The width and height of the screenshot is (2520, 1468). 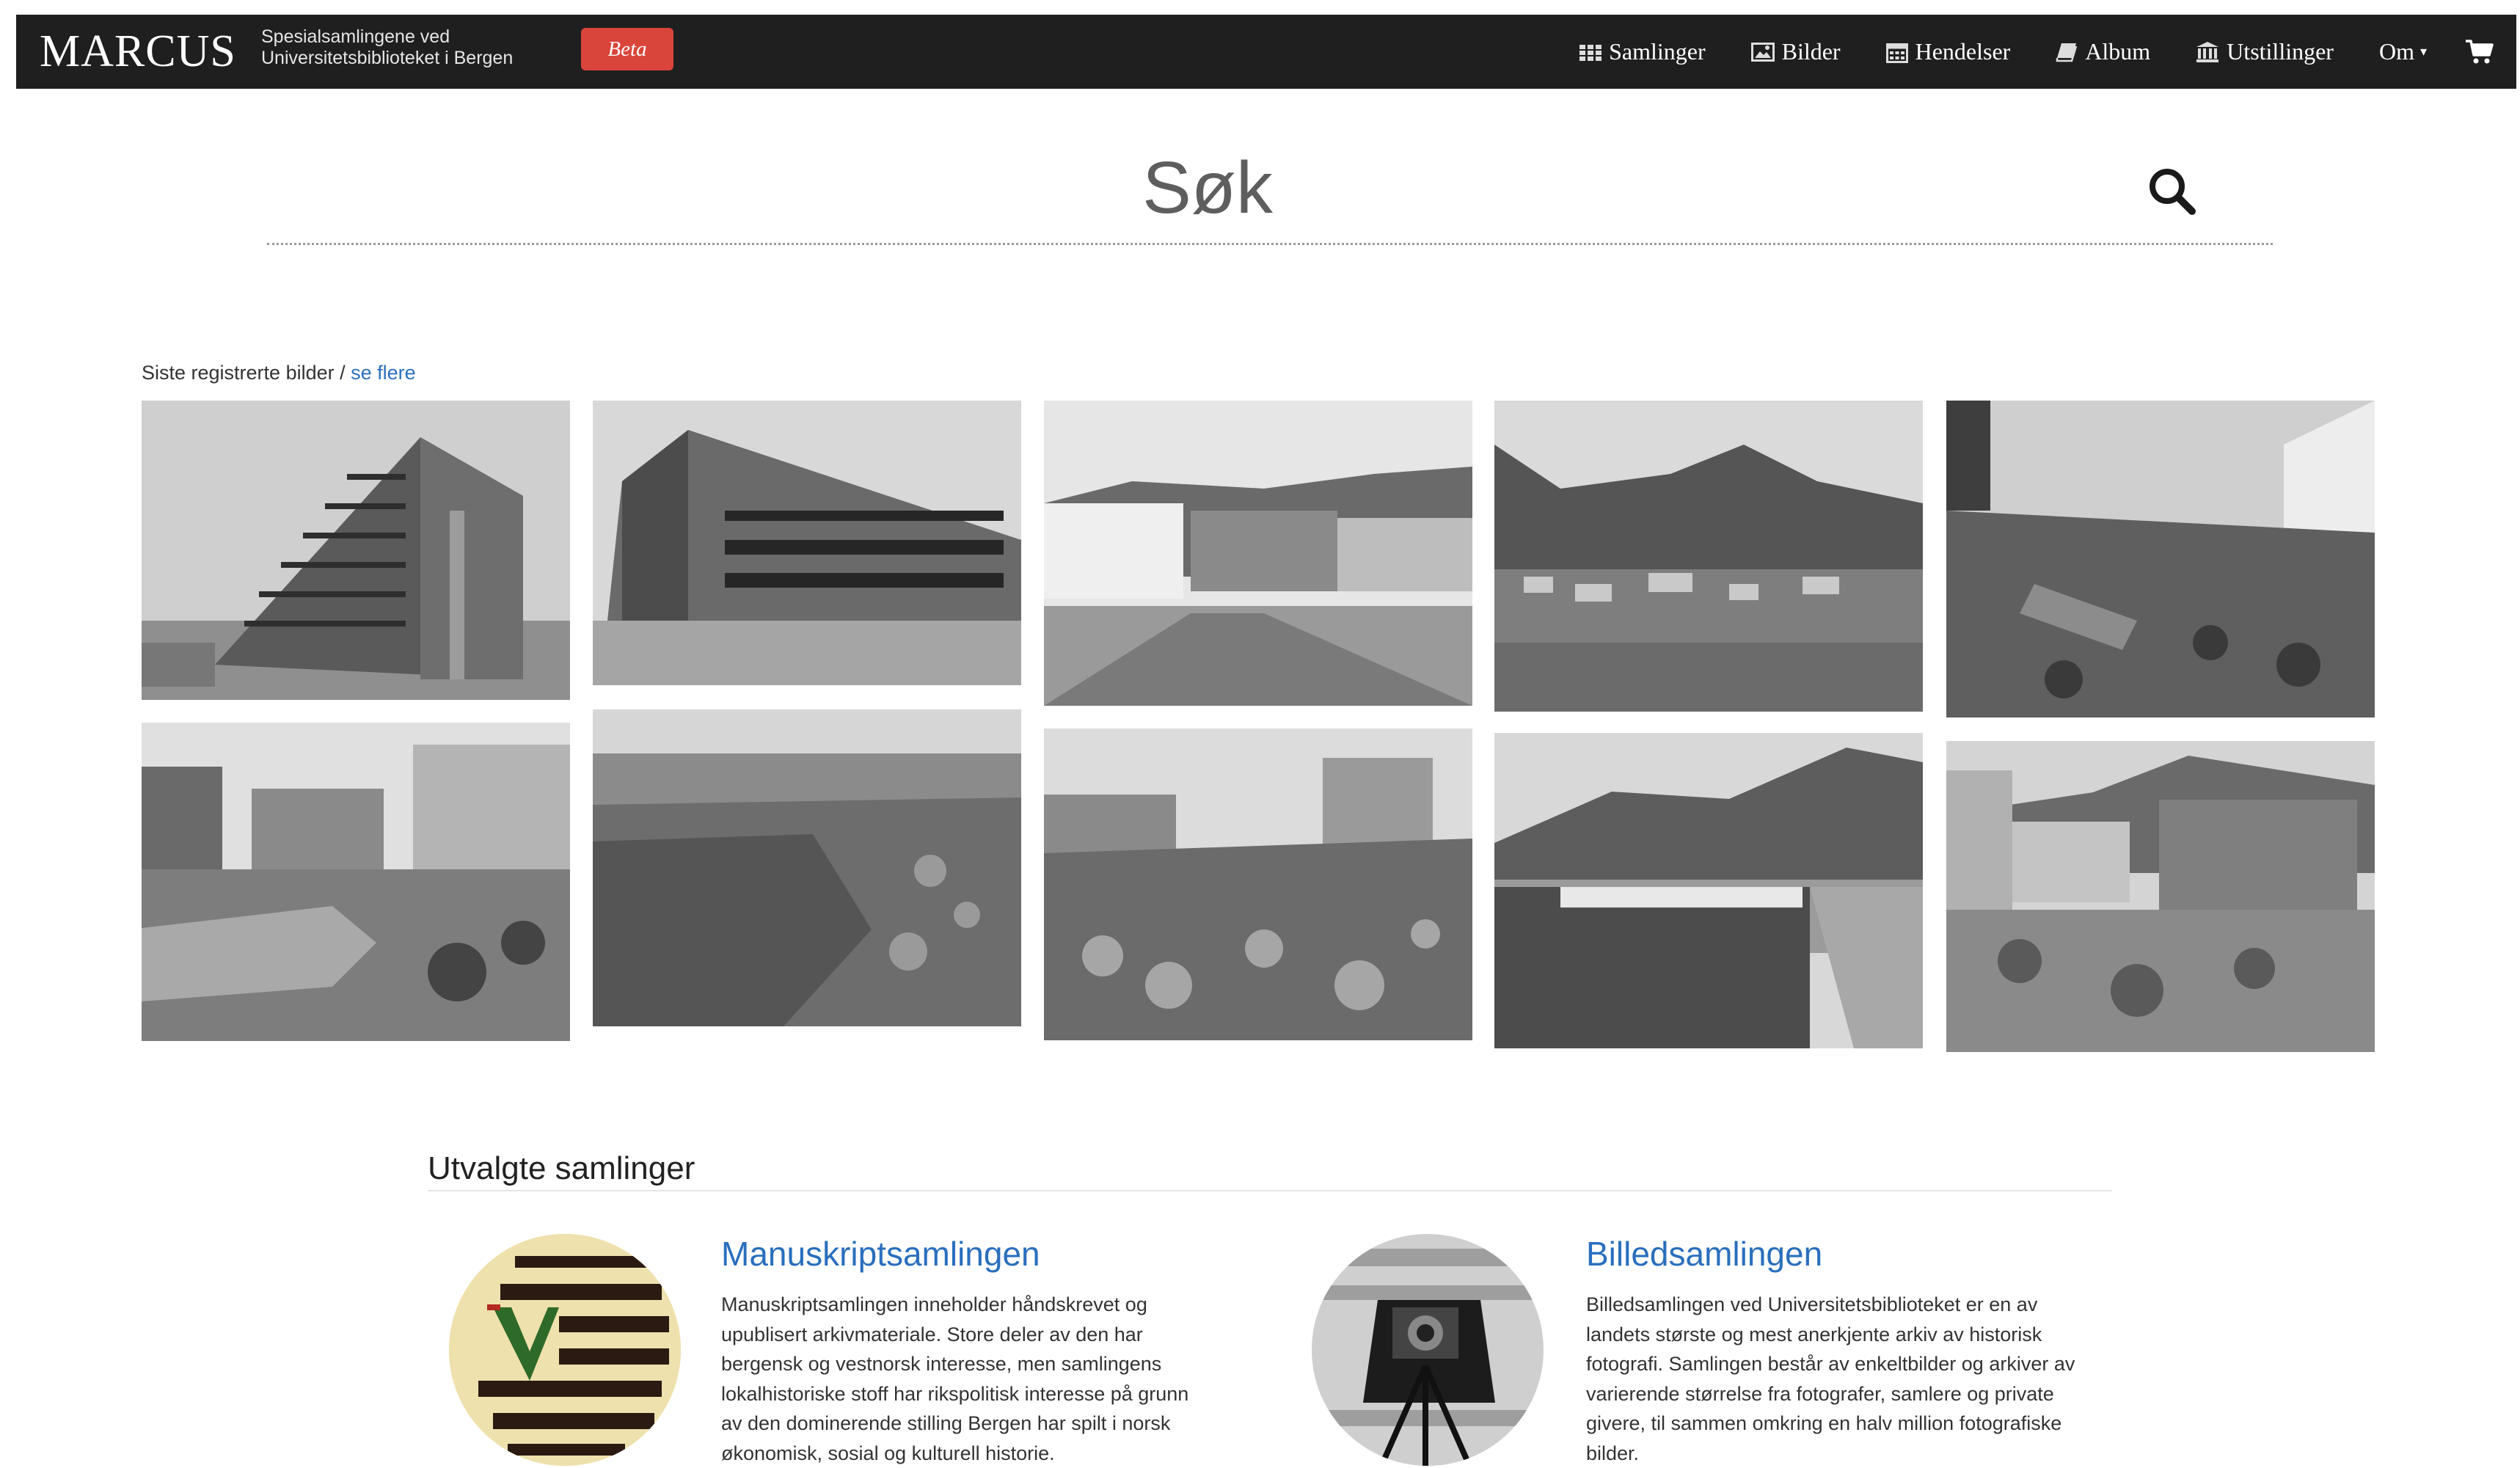 What do you see at coordinates (562, 1169) in the screenshot?
I see `featured-collections-heading: Utvalgte samlinger` at bounding box center [562, 1169].